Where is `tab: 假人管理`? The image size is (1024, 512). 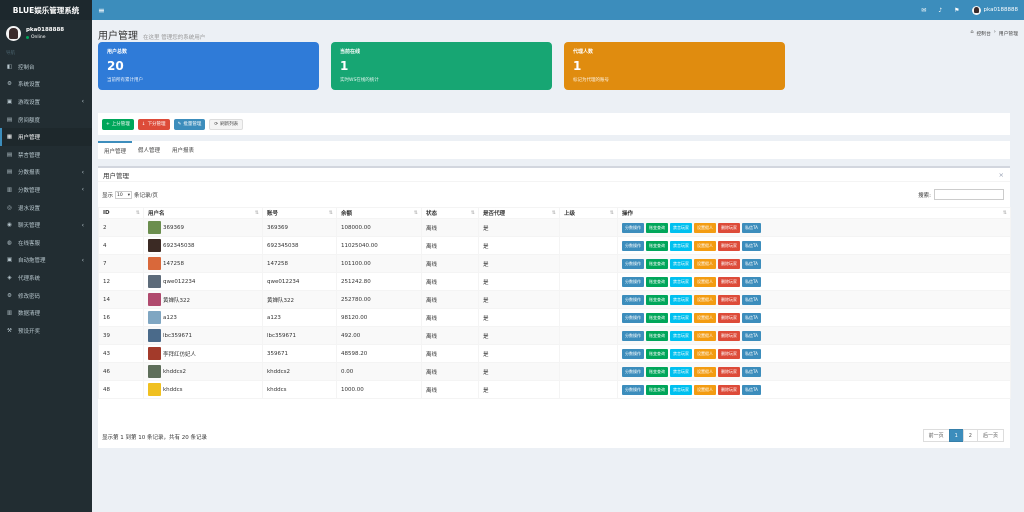
tab: 假人管理 is located at coordinates (149, 150).